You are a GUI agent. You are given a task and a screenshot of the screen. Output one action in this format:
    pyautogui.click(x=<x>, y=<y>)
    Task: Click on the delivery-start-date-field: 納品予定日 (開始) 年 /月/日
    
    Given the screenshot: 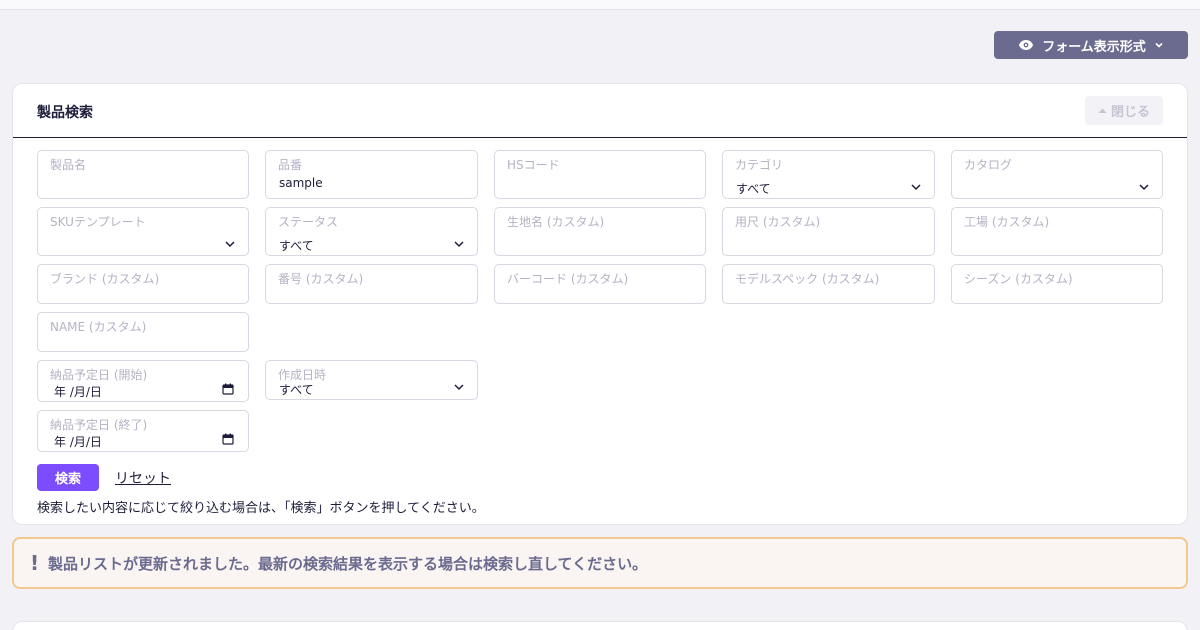 What is the action you would take?
    pyautogui.click(x=143, y=381)
    